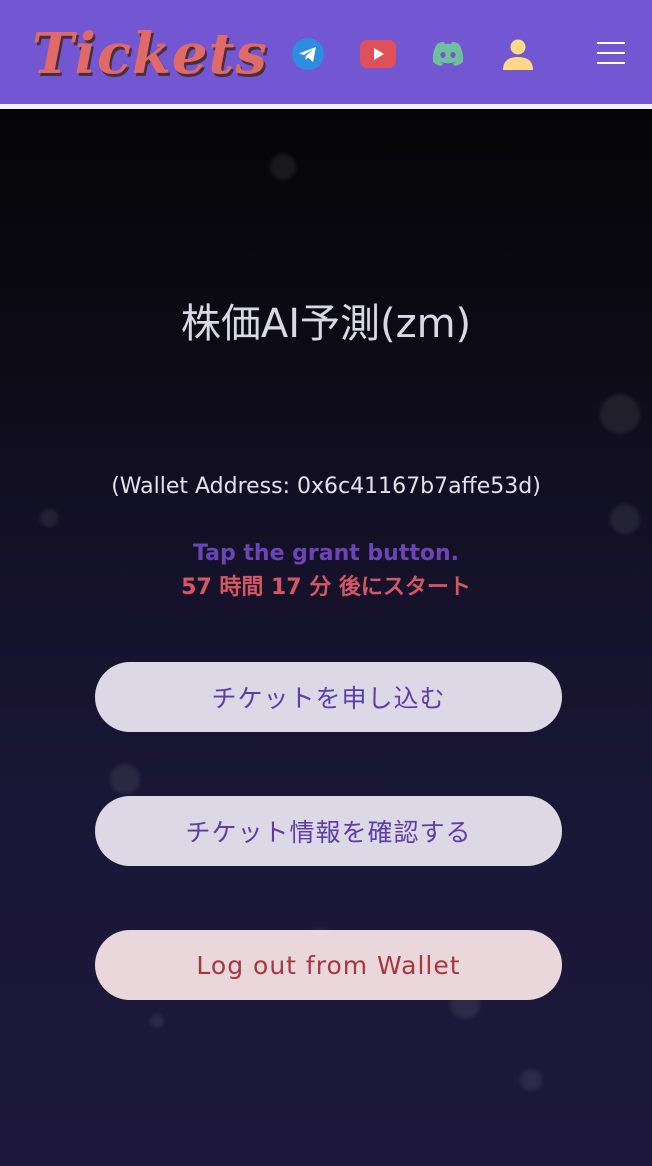 The height and width of the screenshot is (1166, 652). I want to click on menu-icon, so click(611, 53).